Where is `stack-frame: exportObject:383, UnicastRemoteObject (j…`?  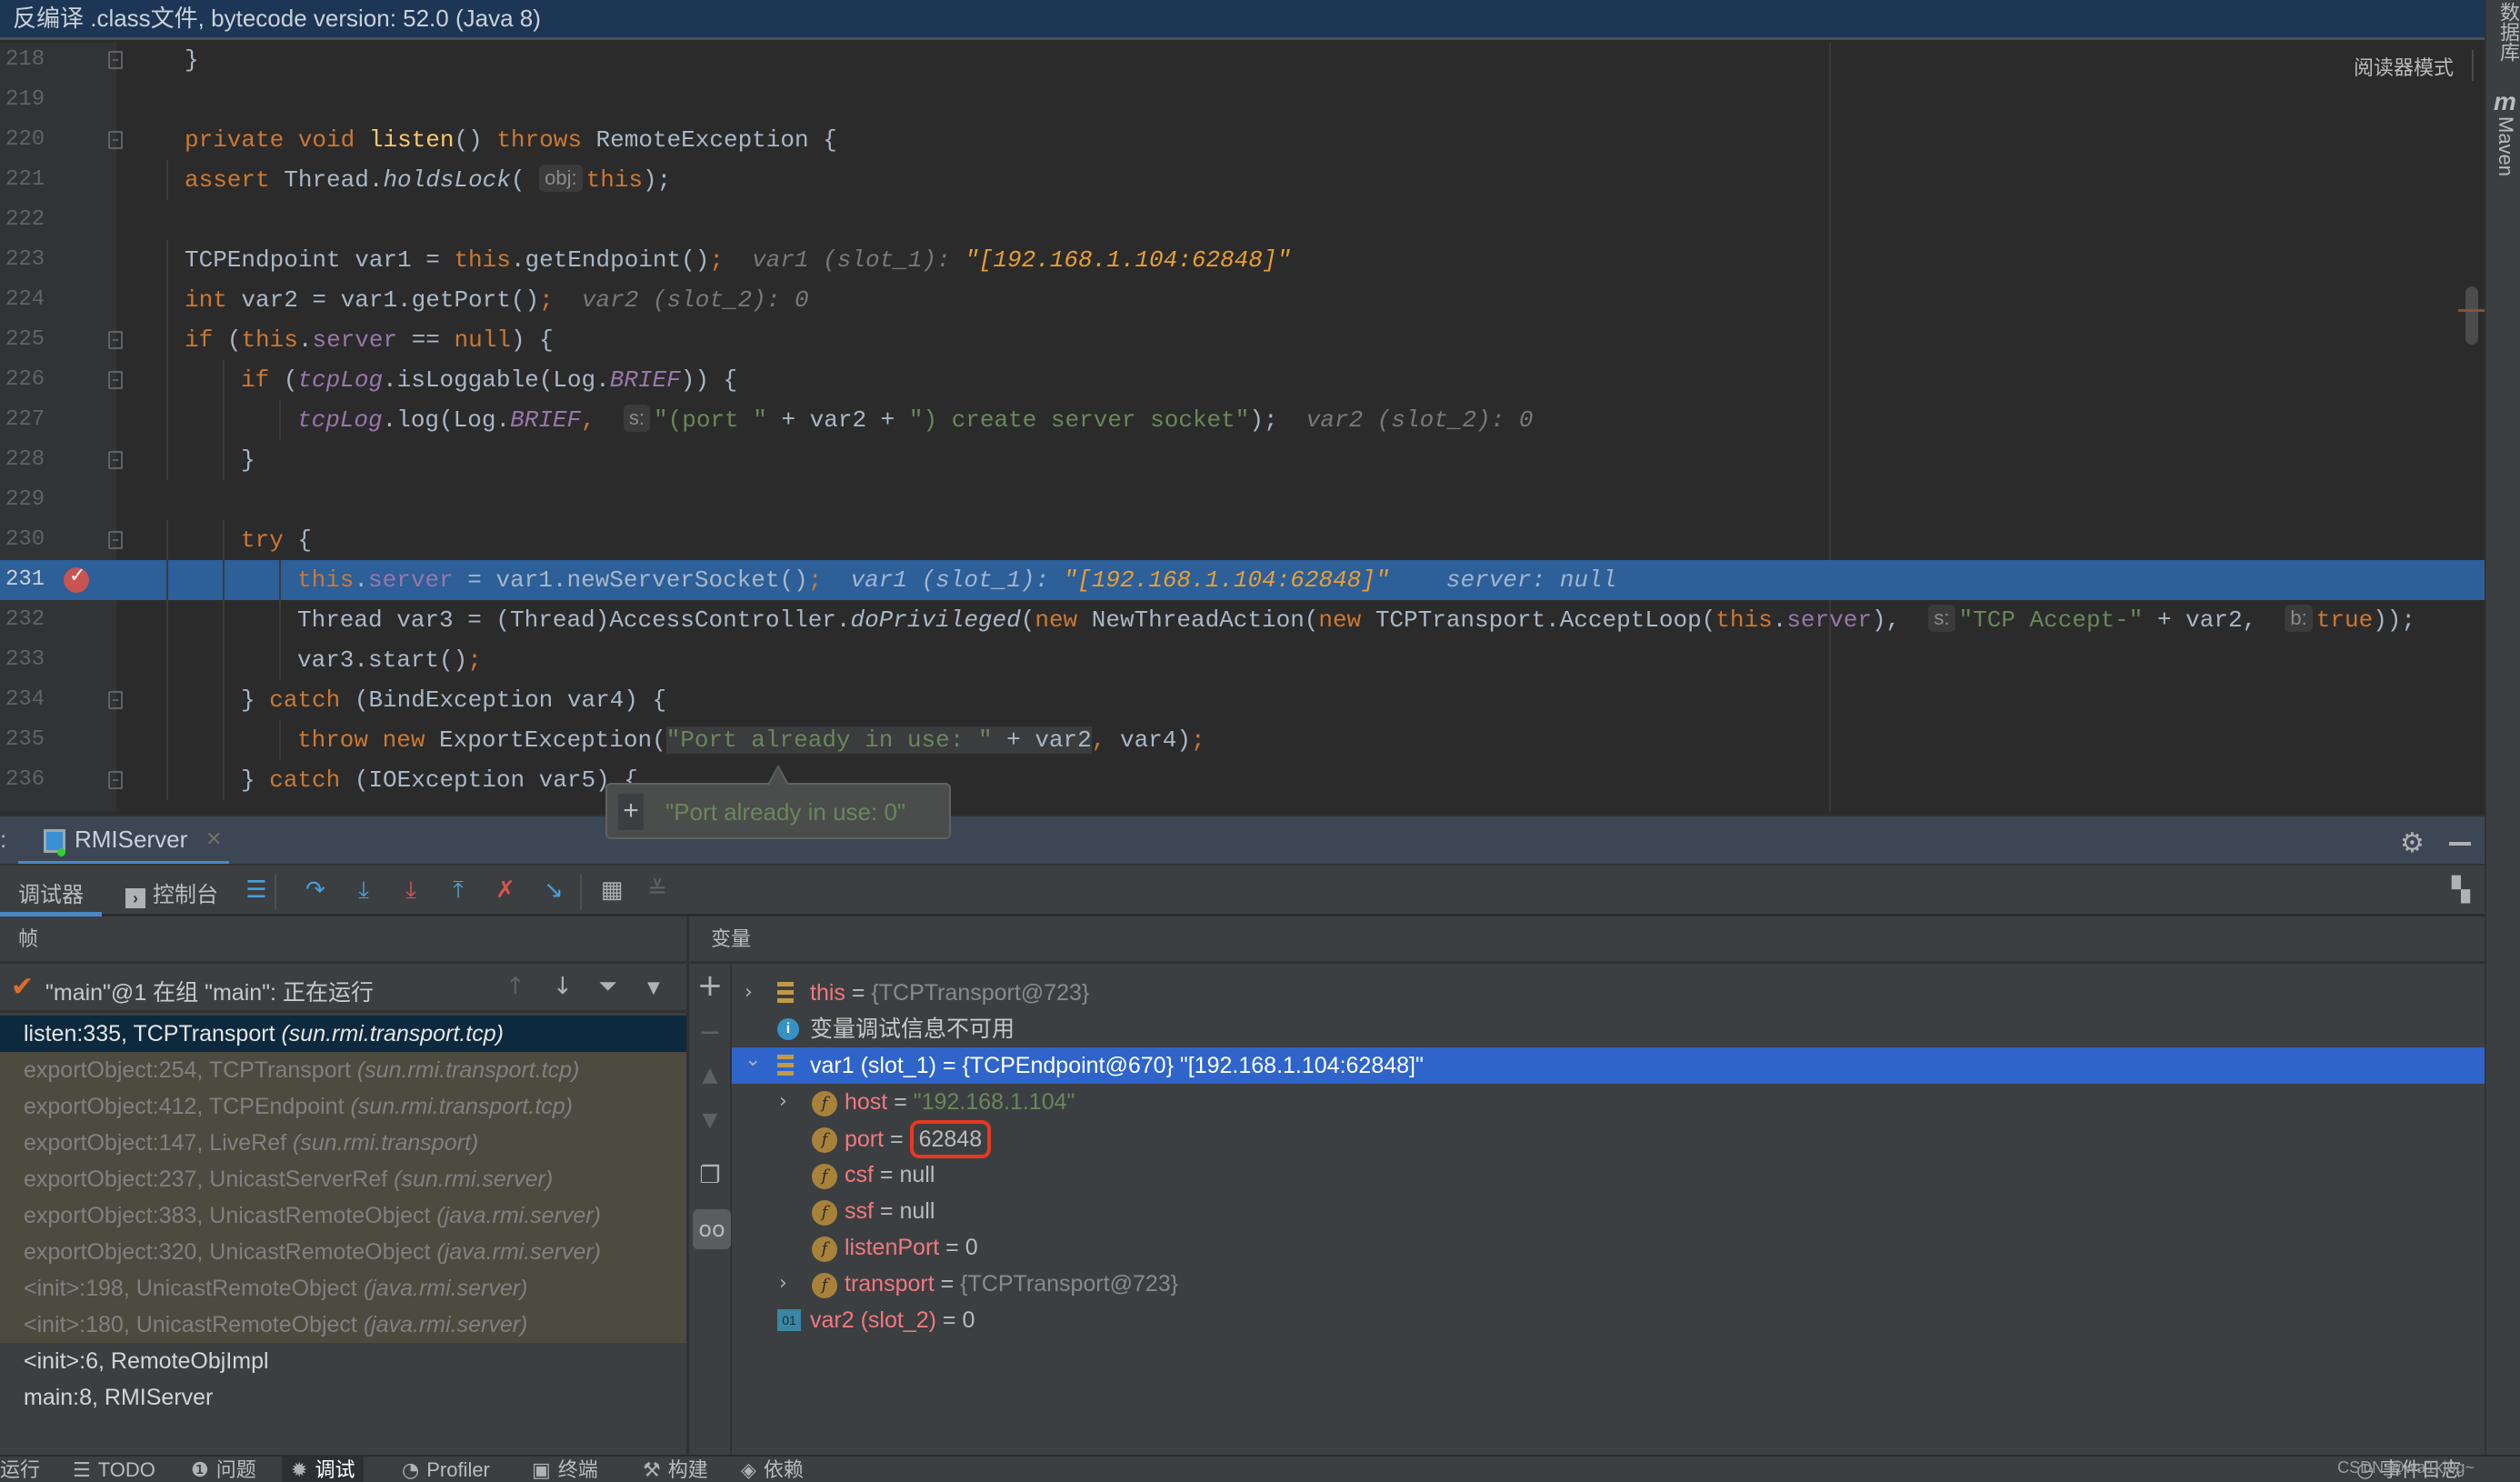
stack-frame: exportObject:383, UnicastRemoteObject (j… is located at coordinates (343, 1215).